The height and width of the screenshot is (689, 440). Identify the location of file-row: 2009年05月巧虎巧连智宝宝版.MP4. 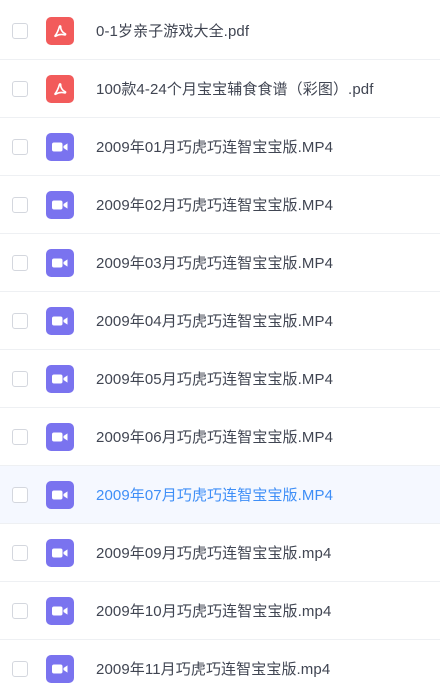
(220, 379).